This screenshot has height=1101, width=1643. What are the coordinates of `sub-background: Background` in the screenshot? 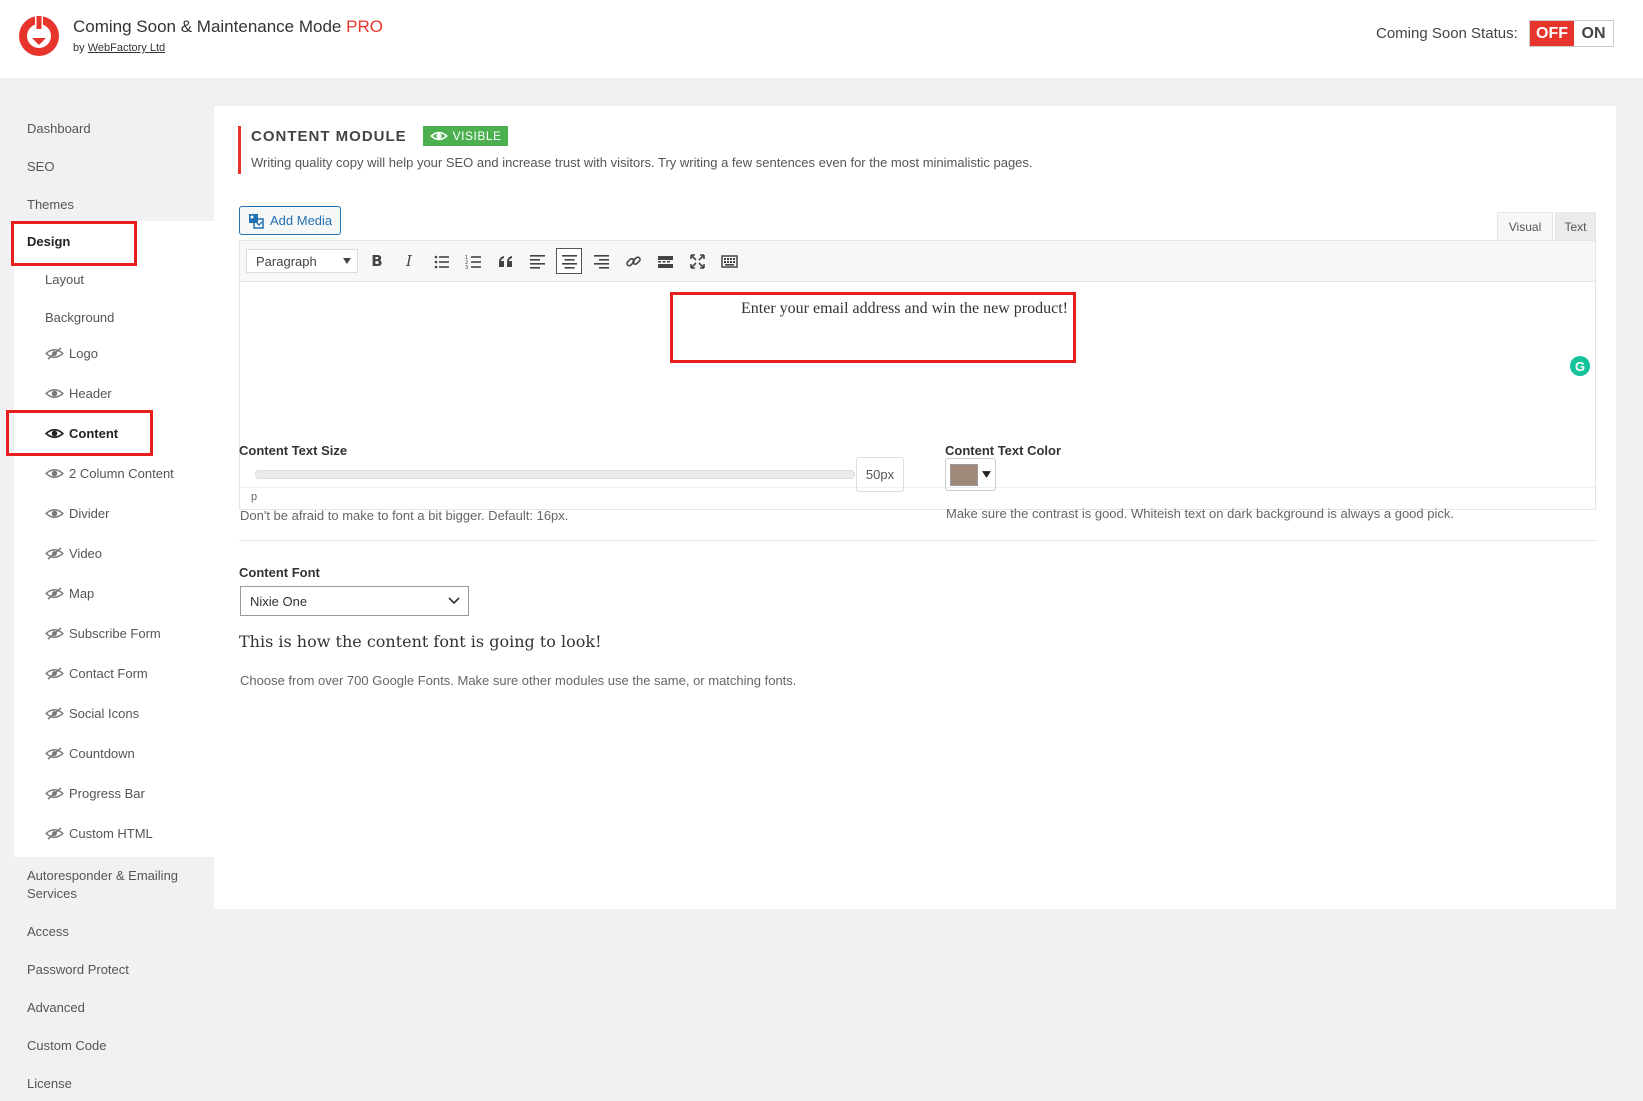 It's located at (79, 317).